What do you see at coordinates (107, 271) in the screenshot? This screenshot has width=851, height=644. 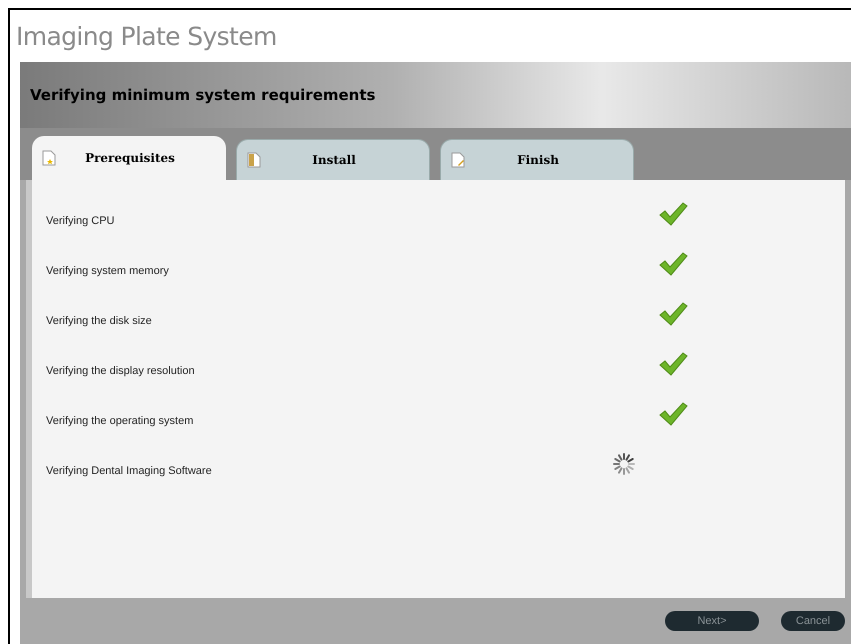 I see `check-label: Verifying system memory` at bounding box center [107, 271].